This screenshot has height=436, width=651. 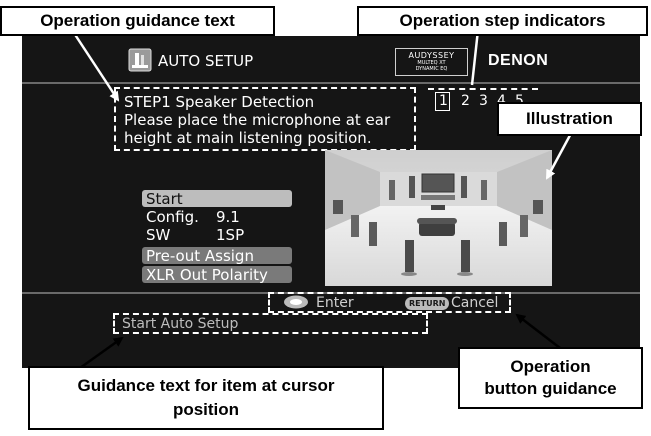 What do you see at coordinates (137, 21) in the screenshot?
I see `callout-operation-guidance-text: Operation guidance text` at bounding box center [137, 21].